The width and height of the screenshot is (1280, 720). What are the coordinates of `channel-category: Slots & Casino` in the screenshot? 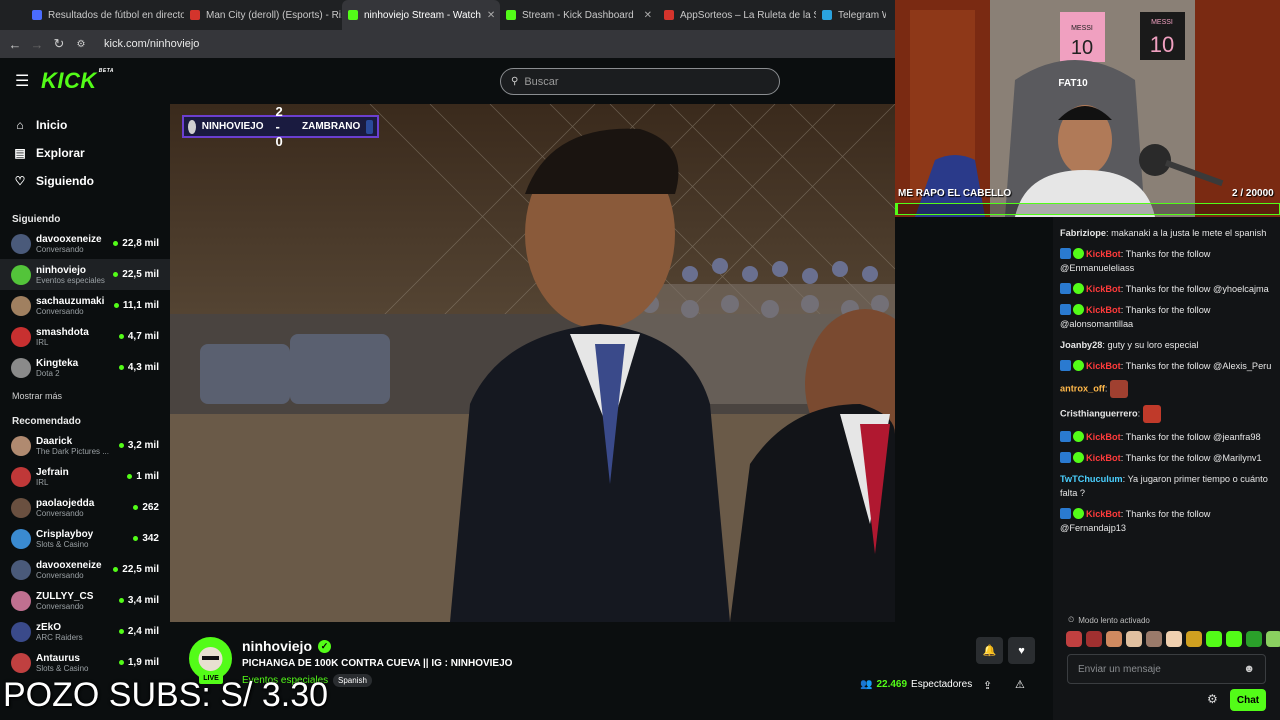 It's located at (62, 544).